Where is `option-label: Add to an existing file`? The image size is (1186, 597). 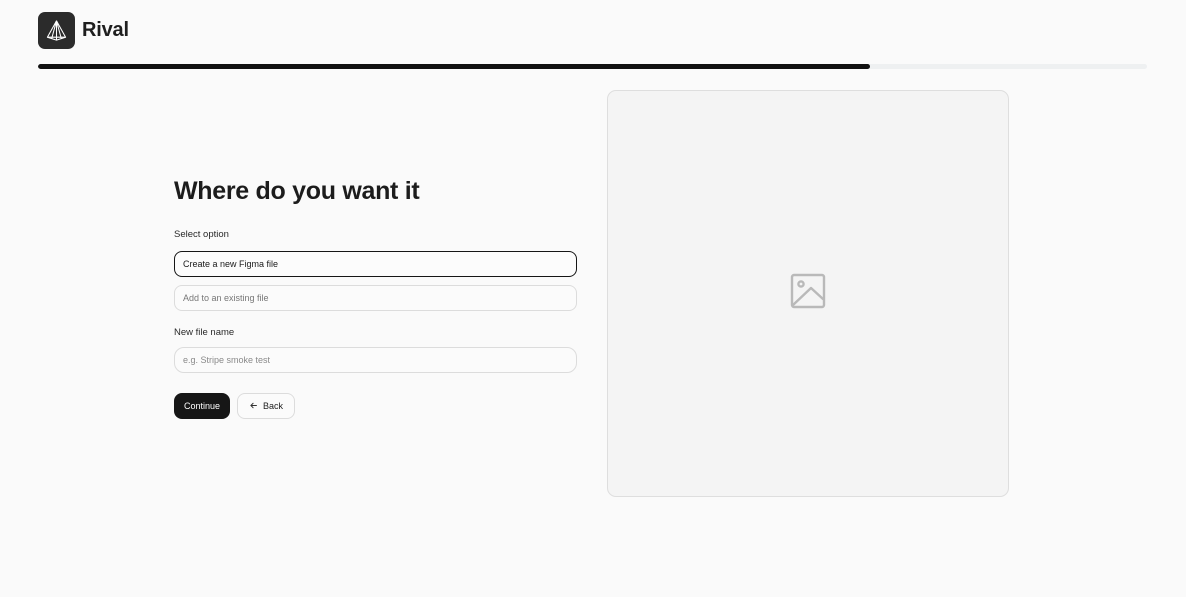 option-label: Add to an existing file is located at coordinates (226, 298).